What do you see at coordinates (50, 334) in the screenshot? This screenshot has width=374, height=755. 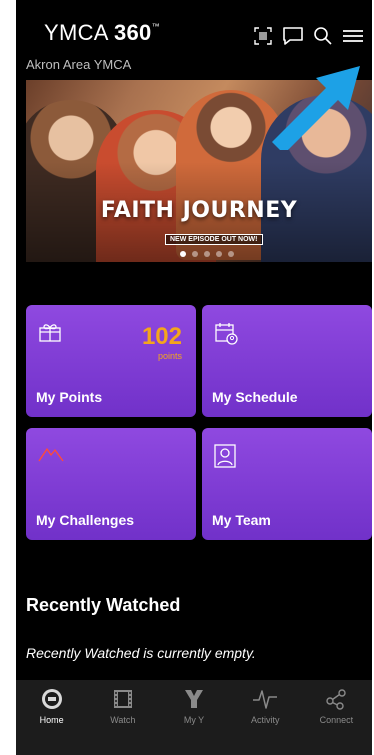 I see `gift-icon` at bounding box center [50, 334].